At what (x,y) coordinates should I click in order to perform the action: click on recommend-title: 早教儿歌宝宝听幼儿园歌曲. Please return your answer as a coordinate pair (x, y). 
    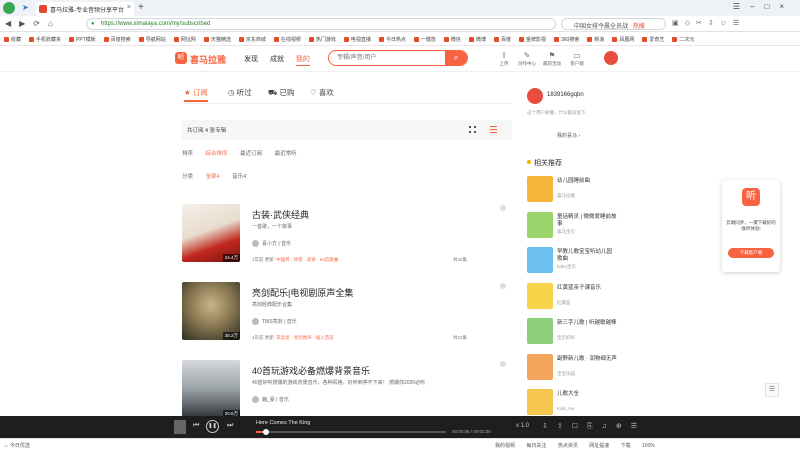
    Looking at the image, I should click on (587, 256).